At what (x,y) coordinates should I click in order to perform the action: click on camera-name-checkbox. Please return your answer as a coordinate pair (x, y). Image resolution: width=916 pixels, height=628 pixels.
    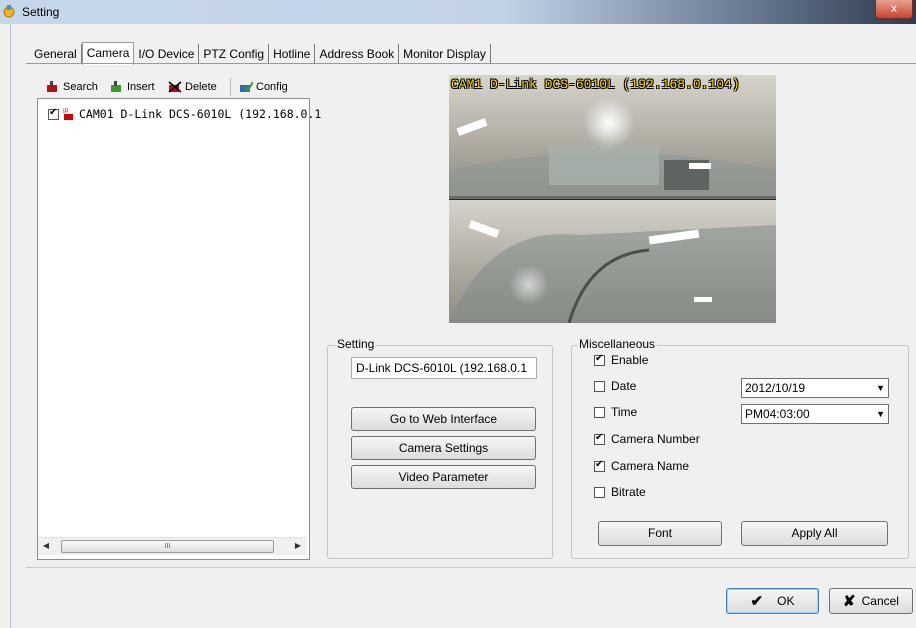
    Looking at the image, I should click on (599, 465).